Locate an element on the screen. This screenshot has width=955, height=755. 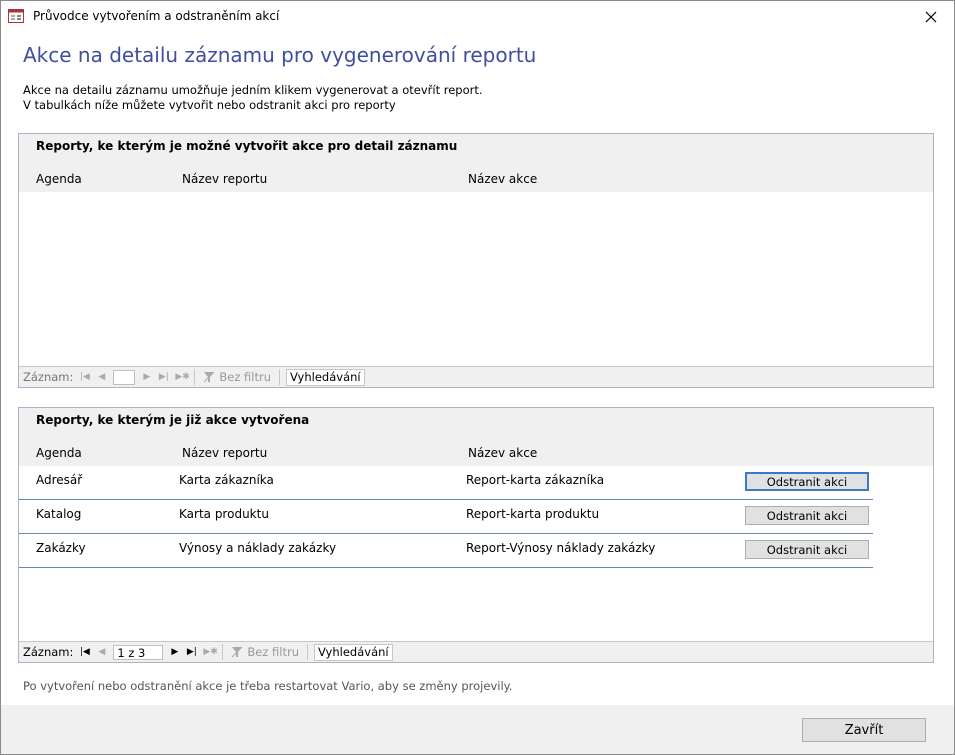
action-name-cell: Report-karta zákazníka is located at coordinates (535, 480).